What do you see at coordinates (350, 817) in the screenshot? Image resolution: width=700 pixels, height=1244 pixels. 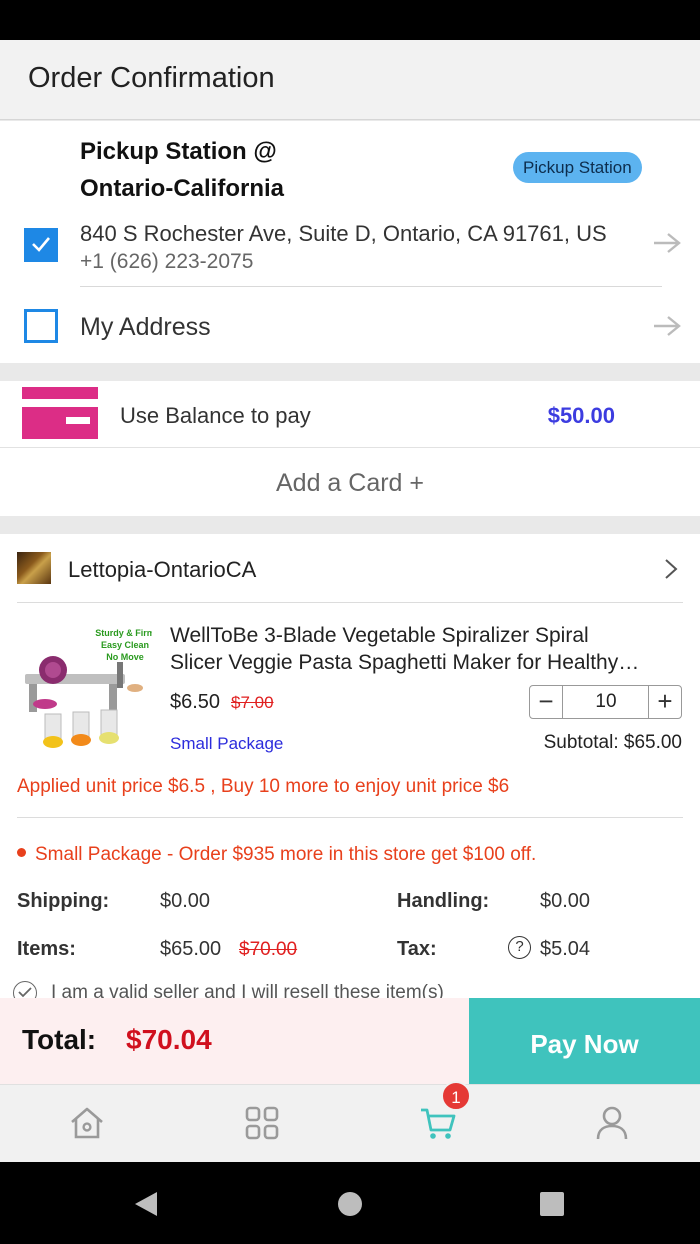 I see `promo-divider` at bounding box center [350, 817].